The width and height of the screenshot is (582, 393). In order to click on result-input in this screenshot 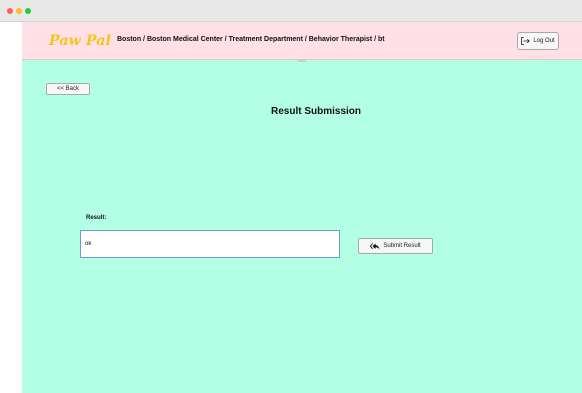, I will do `click(210, 244)`.